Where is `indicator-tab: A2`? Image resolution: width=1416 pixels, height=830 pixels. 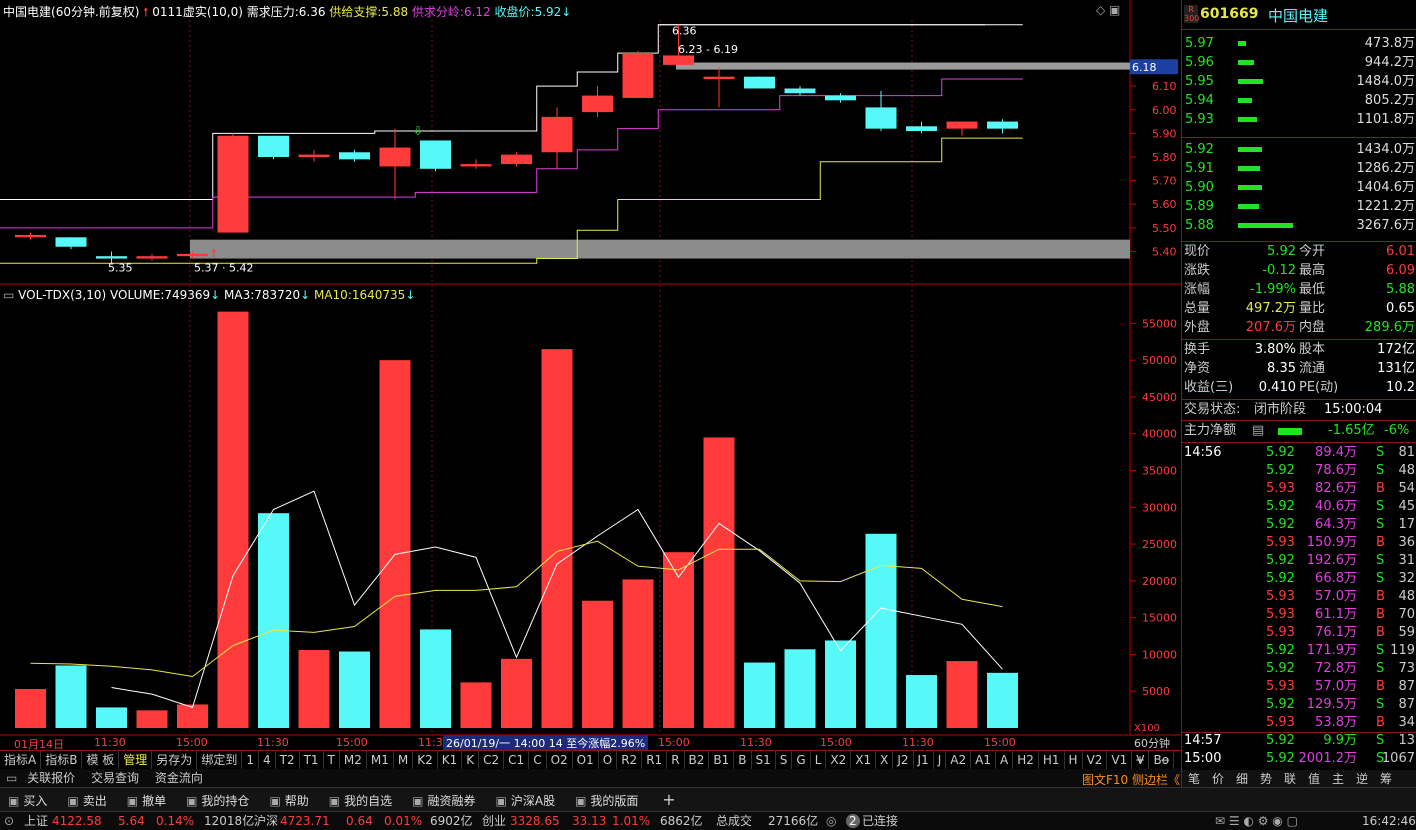 indicator-tab: A2 is located at coordinates (959, 760).